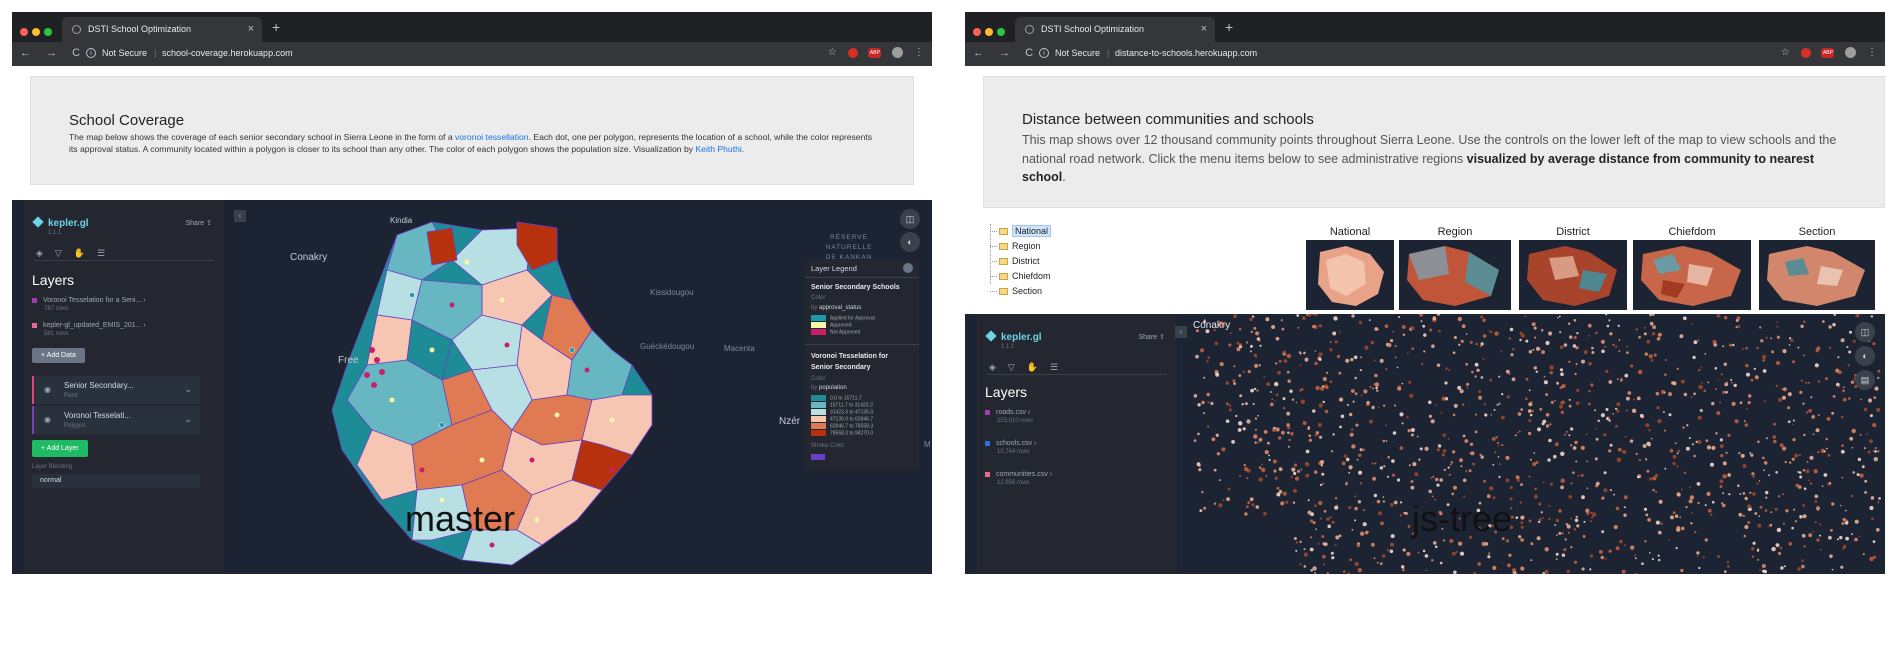 This screenshot has width=1902, height=672. What do you see at coordinates (60, 448) in the screenshot?
I see `add-layer-button: + Add Layer` at bounding box center [60, 448].